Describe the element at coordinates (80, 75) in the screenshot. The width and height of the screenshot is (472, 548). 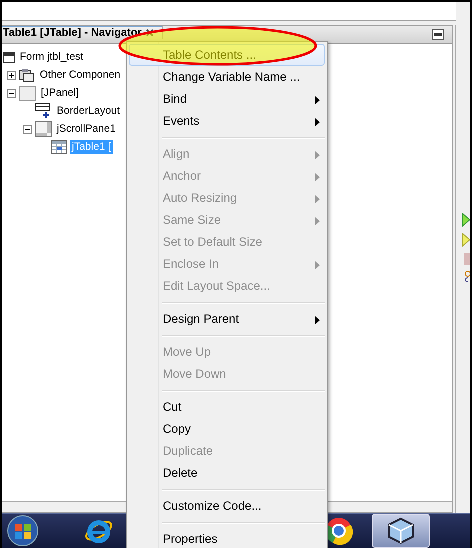
I see `tree-item: Other Componen` at that location.